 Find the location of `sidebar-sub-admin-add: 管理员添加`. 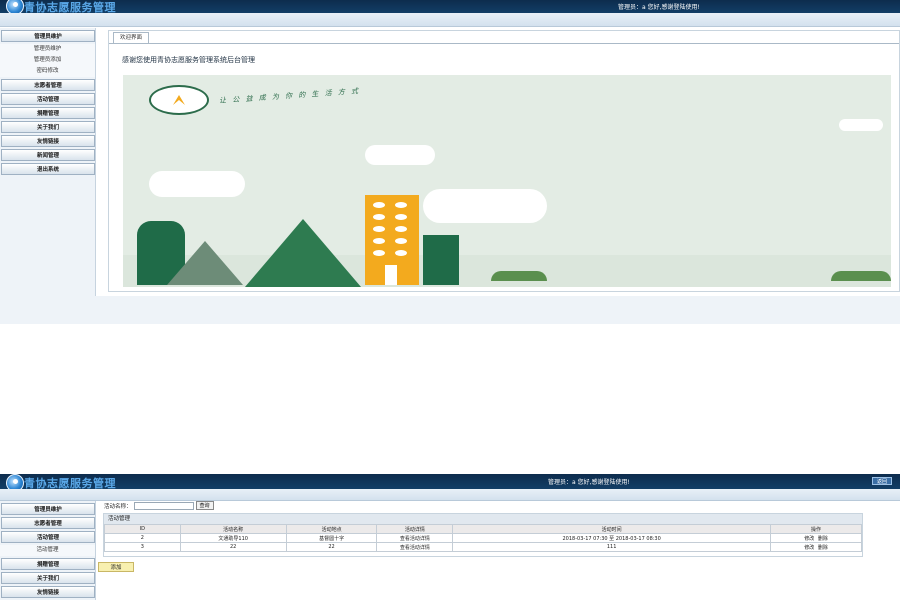

sidebar-sub-admin-add: 管理员添加 is located at coordinates (47, 60).